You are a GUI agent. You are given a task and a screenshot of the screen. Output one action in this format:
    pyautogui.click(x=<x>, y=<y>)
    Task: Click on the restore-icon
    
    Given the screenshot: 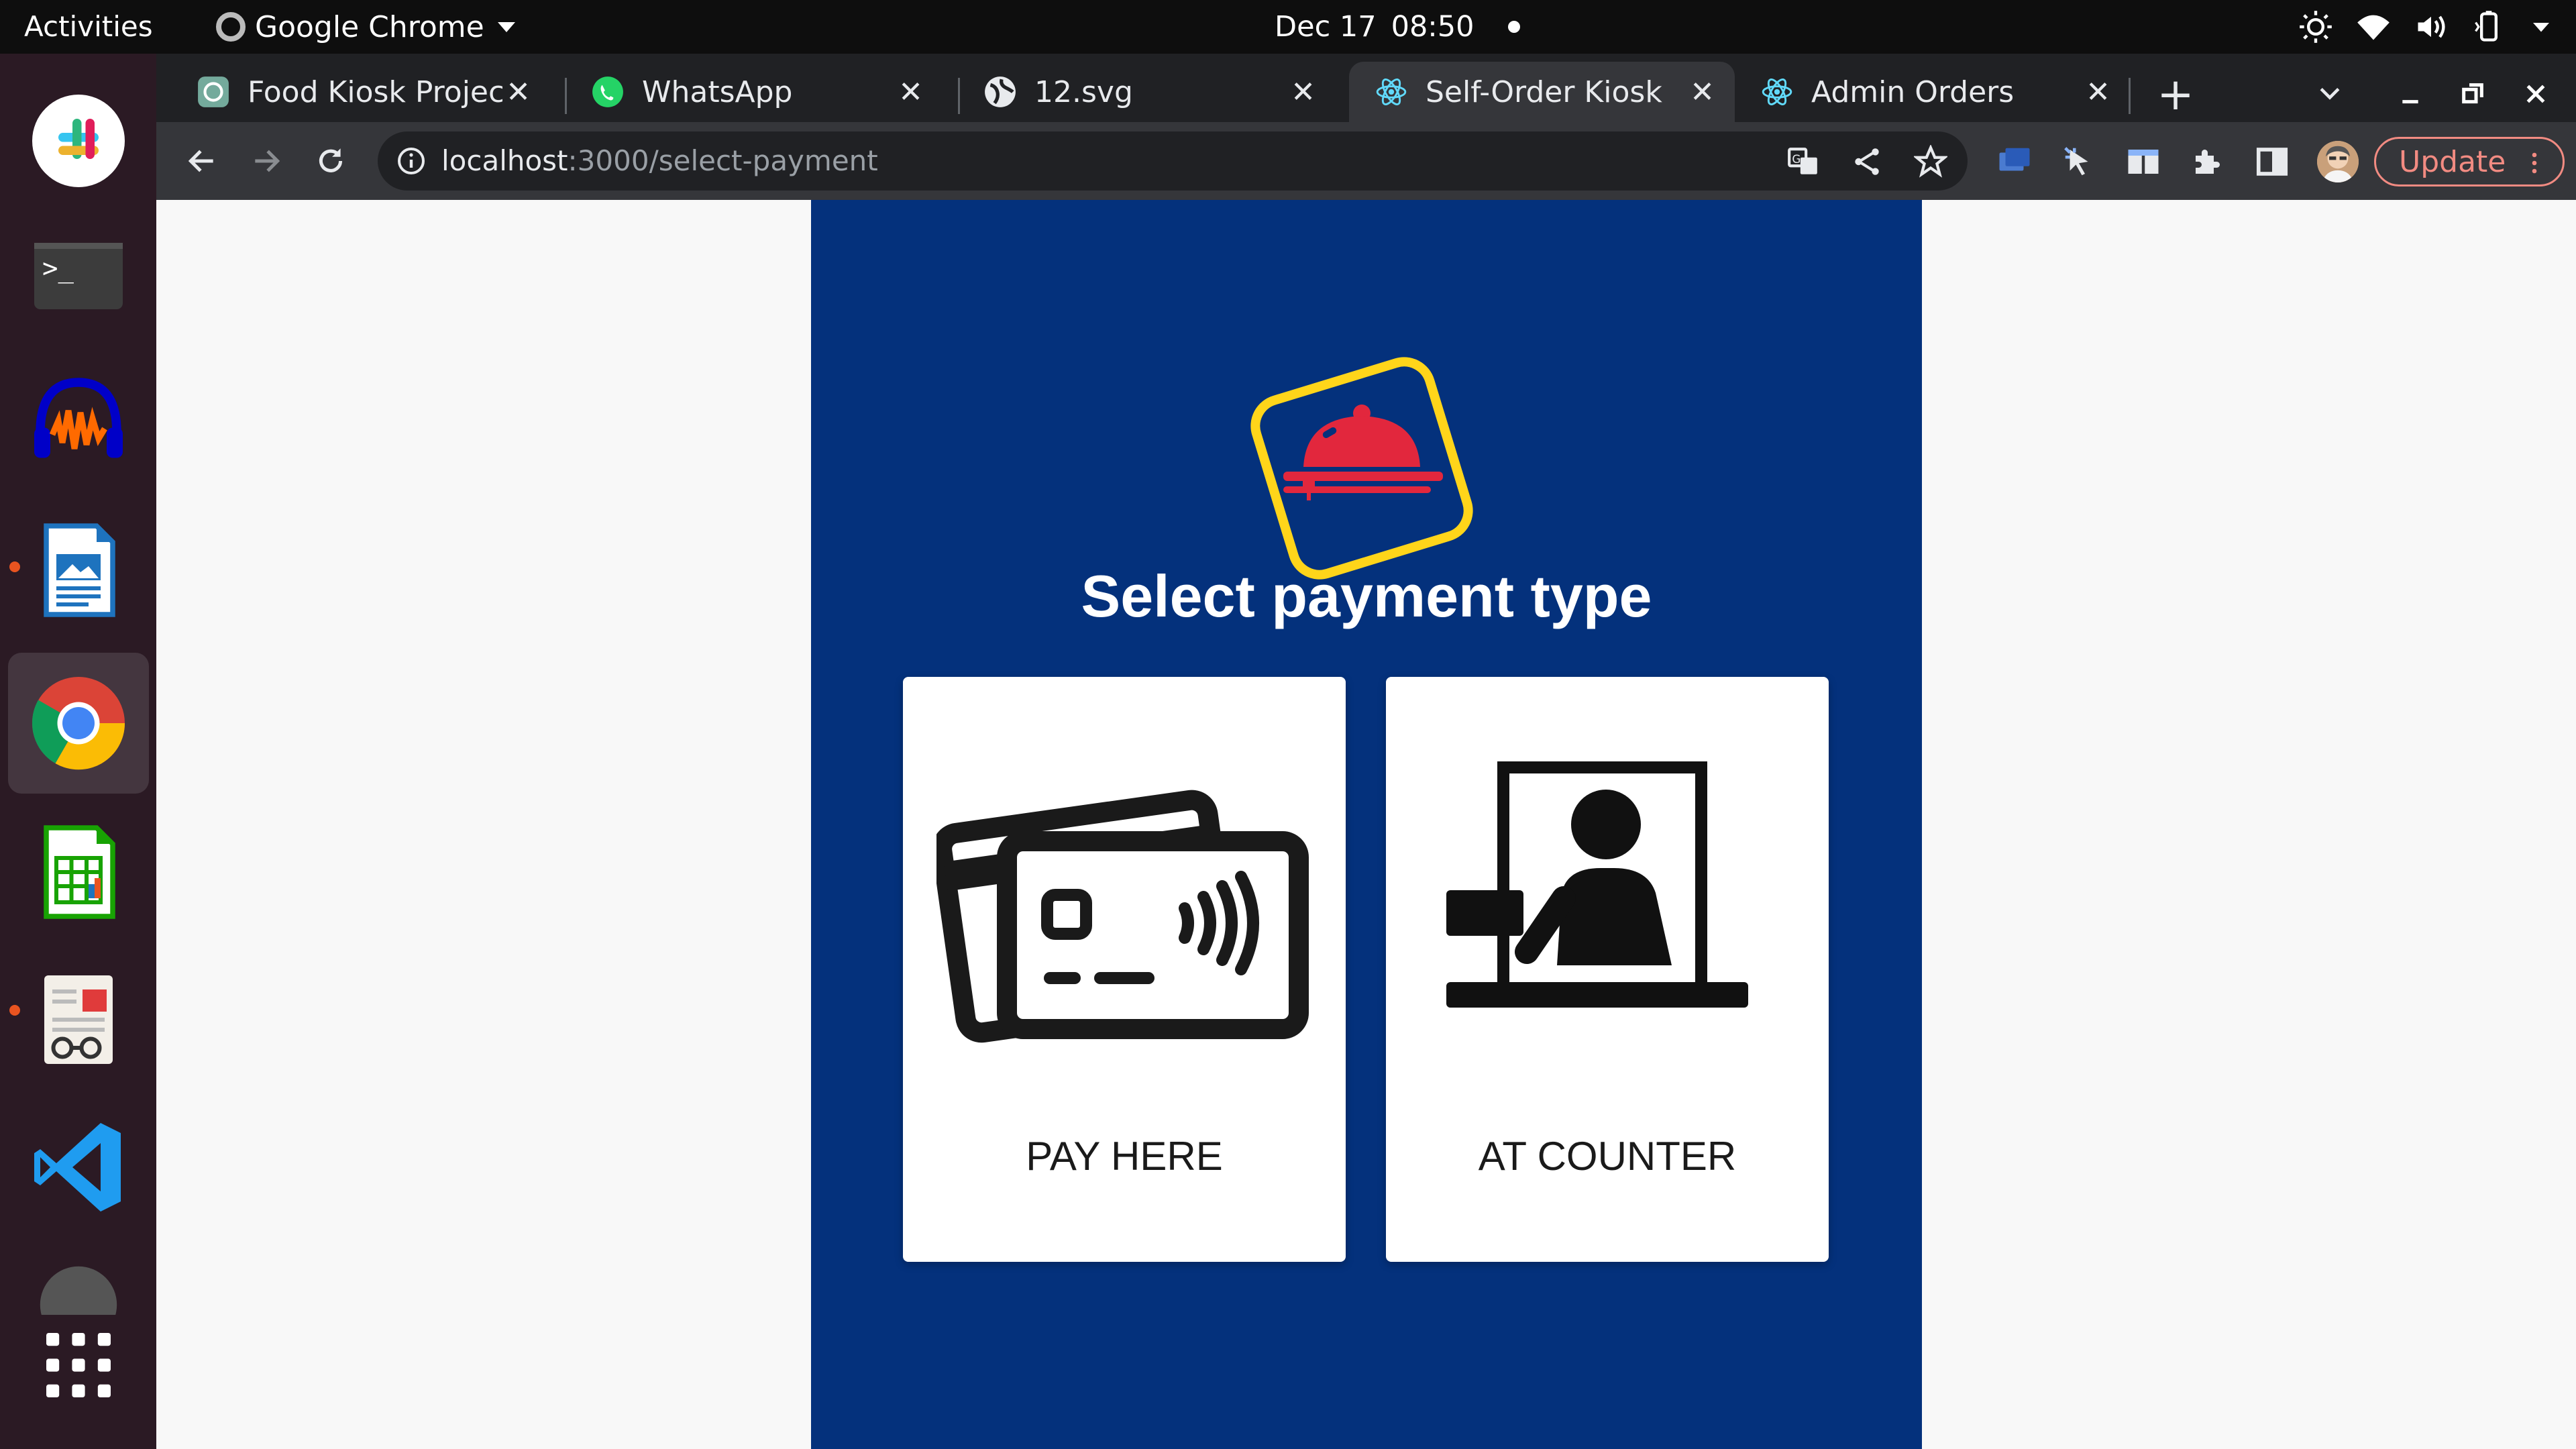 What is the action you would take?
    pyautogui.click(x=2472, y=93)
    